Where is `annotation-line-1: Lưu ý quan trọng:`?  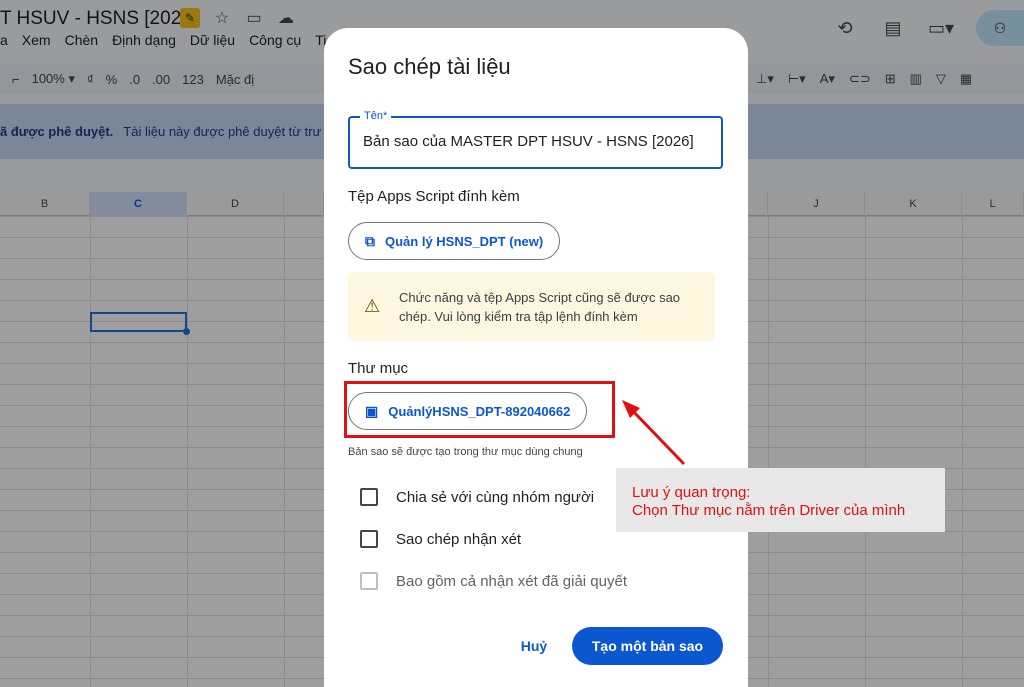
annotation-line-1: Lưu ý quan trọng: is located at coordinates (691, 492).